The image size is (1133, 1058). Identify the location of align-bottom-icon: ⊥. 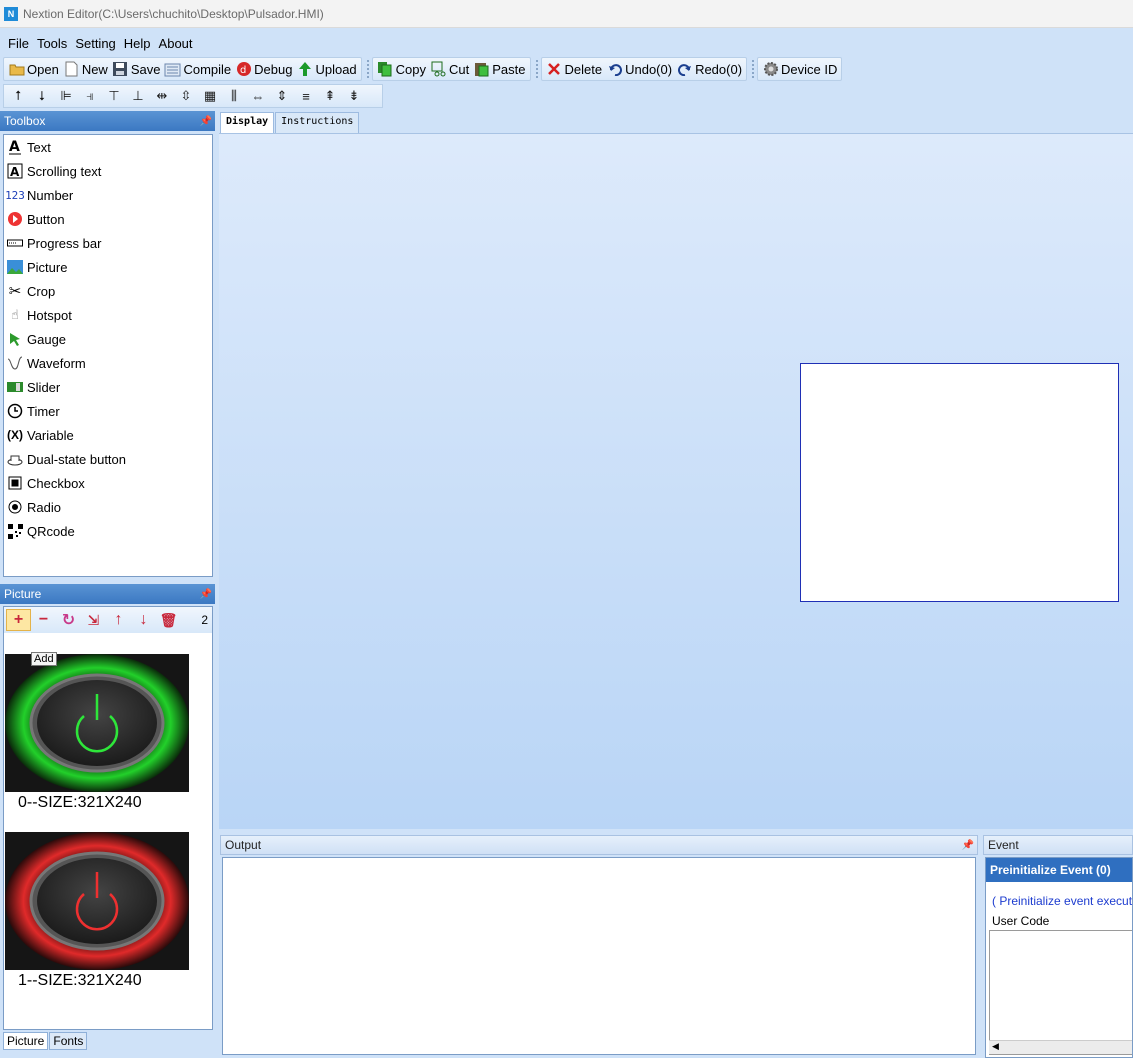
(138, 96).